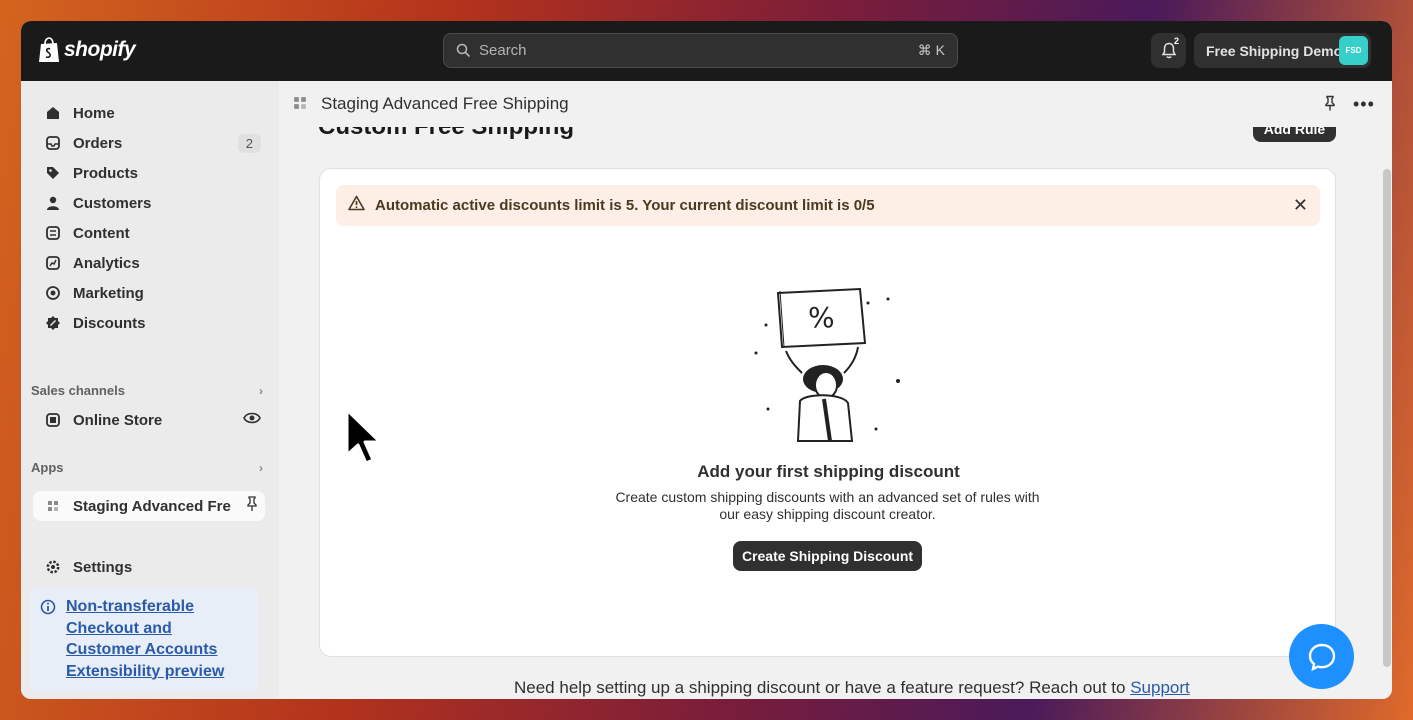  What do you see at coordinates (53, 143) in the screenshot?
I see `orders-icon` at bounding box center [53, 143].